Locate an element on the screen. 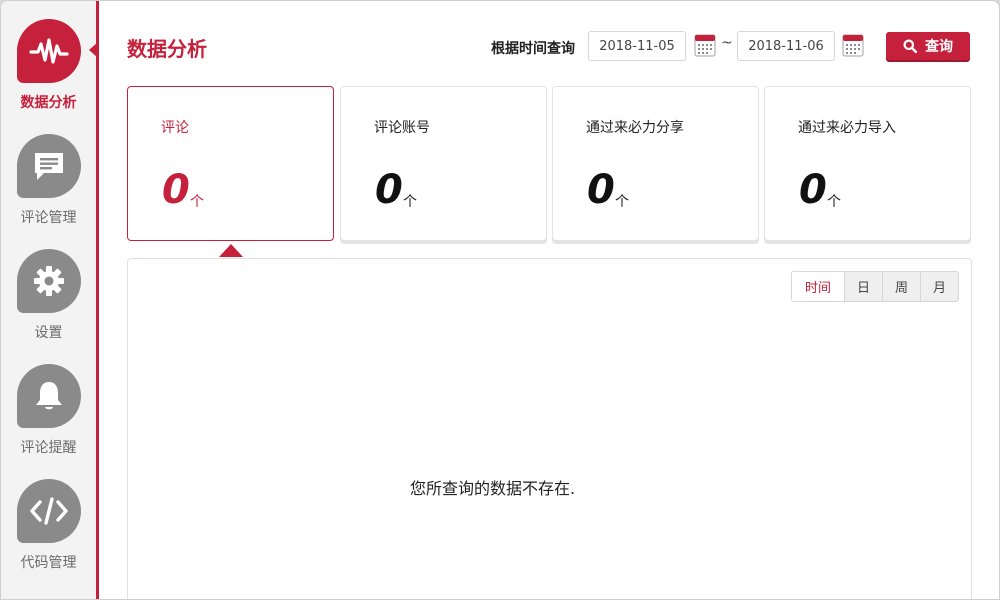 The image size is (1000, 600). start-date-input is located at coordinates (637, 46).